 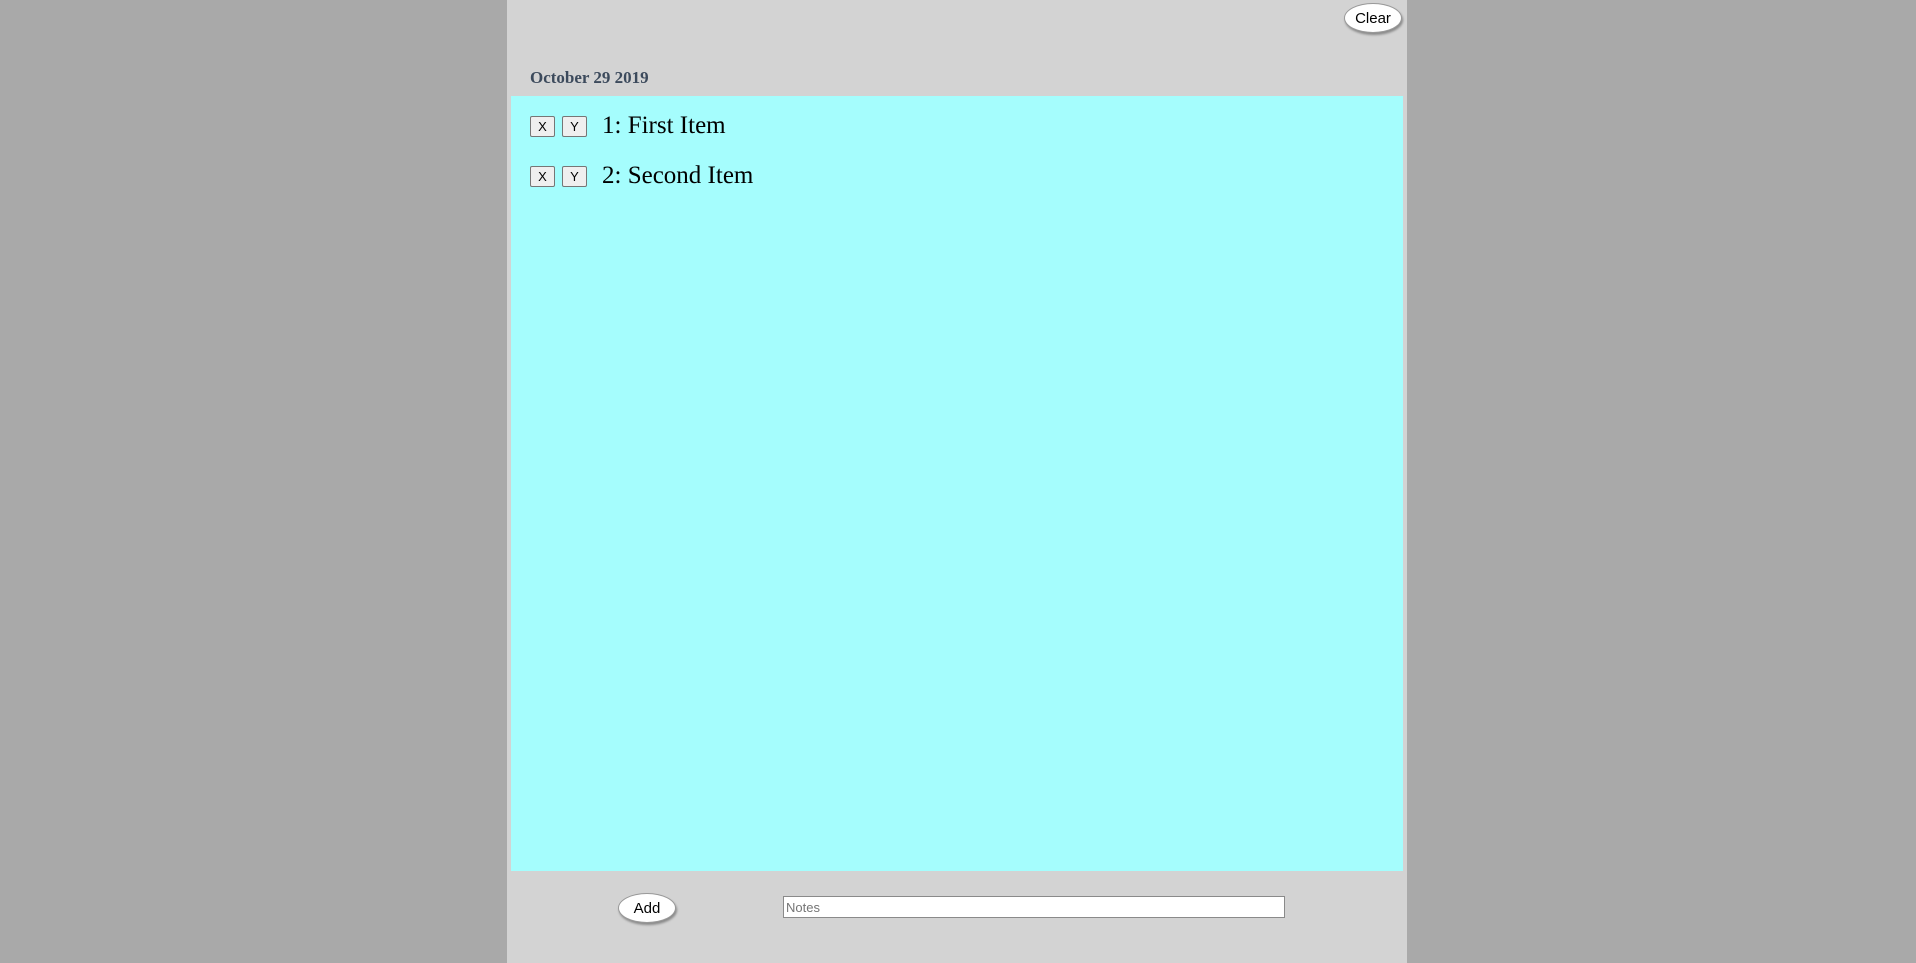 I want to click on add-button: Add, so click(x=647, y=908).